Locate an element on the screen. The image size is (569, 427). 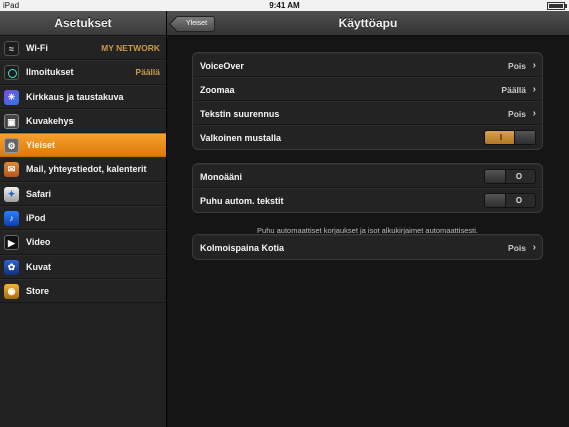
sidebar-item-mail: ✉ Mail, yhteystiedot, kalenterit is located at coordinates (83, 169).